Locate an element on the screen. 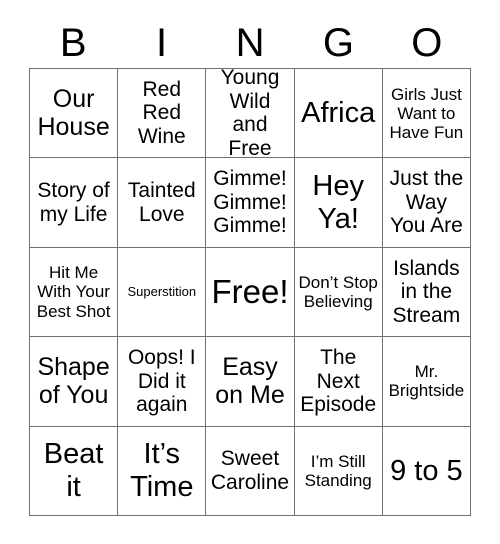 The image size is (500, 544). bingo-cell-label: Our House is located at coordinates (73, 113).